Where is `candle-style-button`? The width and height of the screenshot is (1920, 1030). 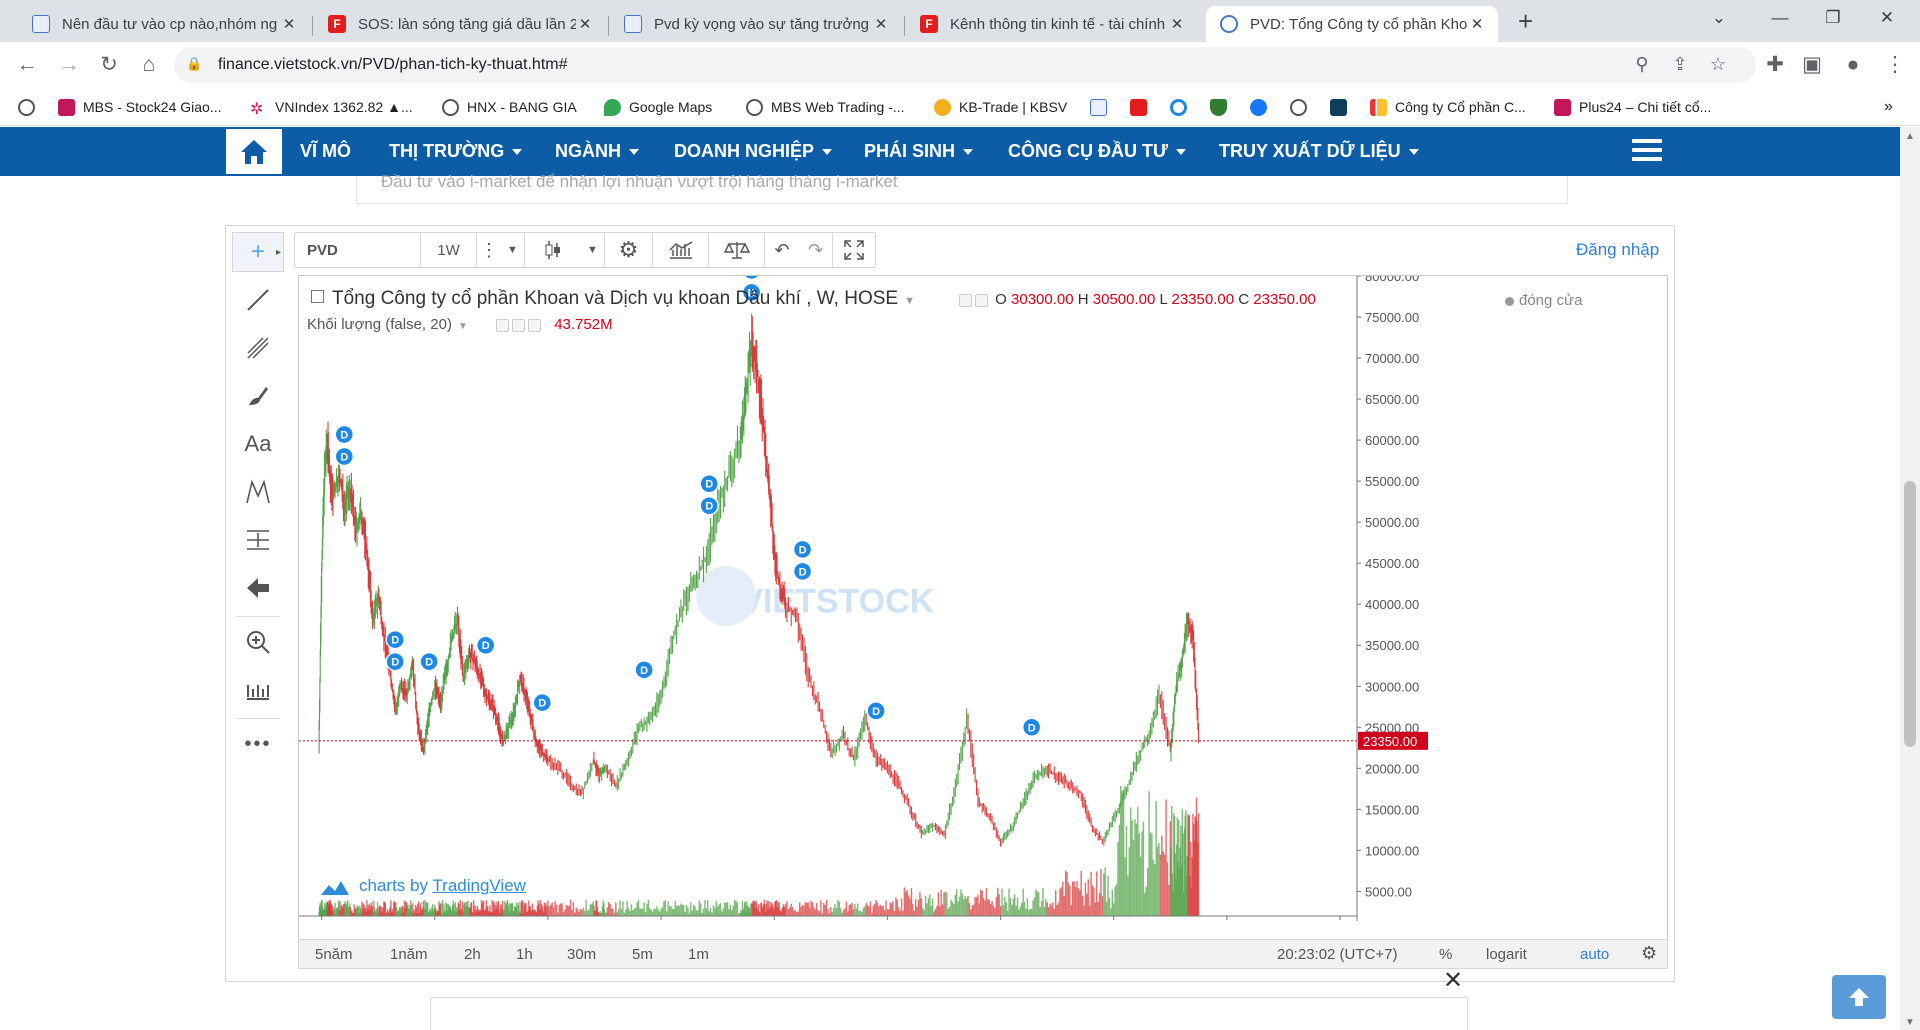
candle-style-button is located at coordinates (553, 250).